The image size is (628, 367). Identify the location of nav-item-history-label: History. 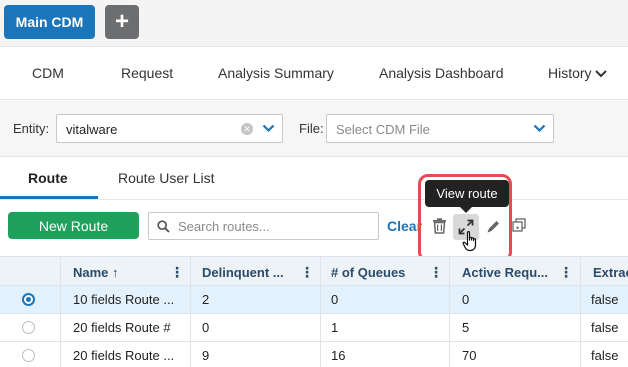
(570, 73).